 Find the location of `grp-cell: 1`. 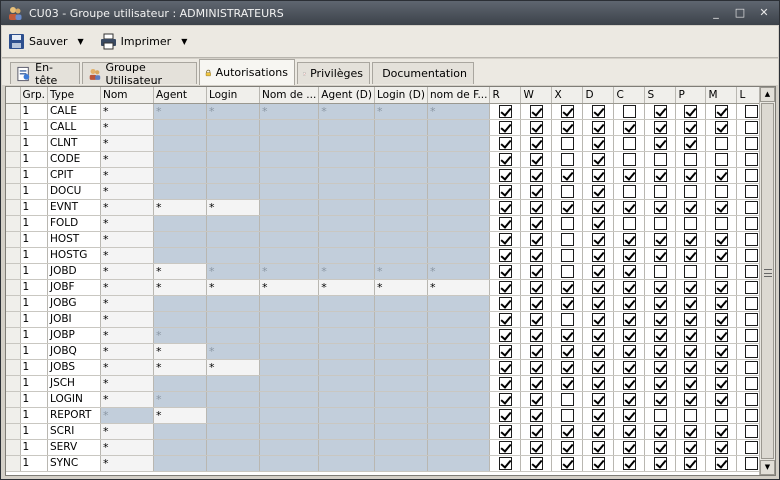

grp-cell: 1 is located at coordinates (34, 415).